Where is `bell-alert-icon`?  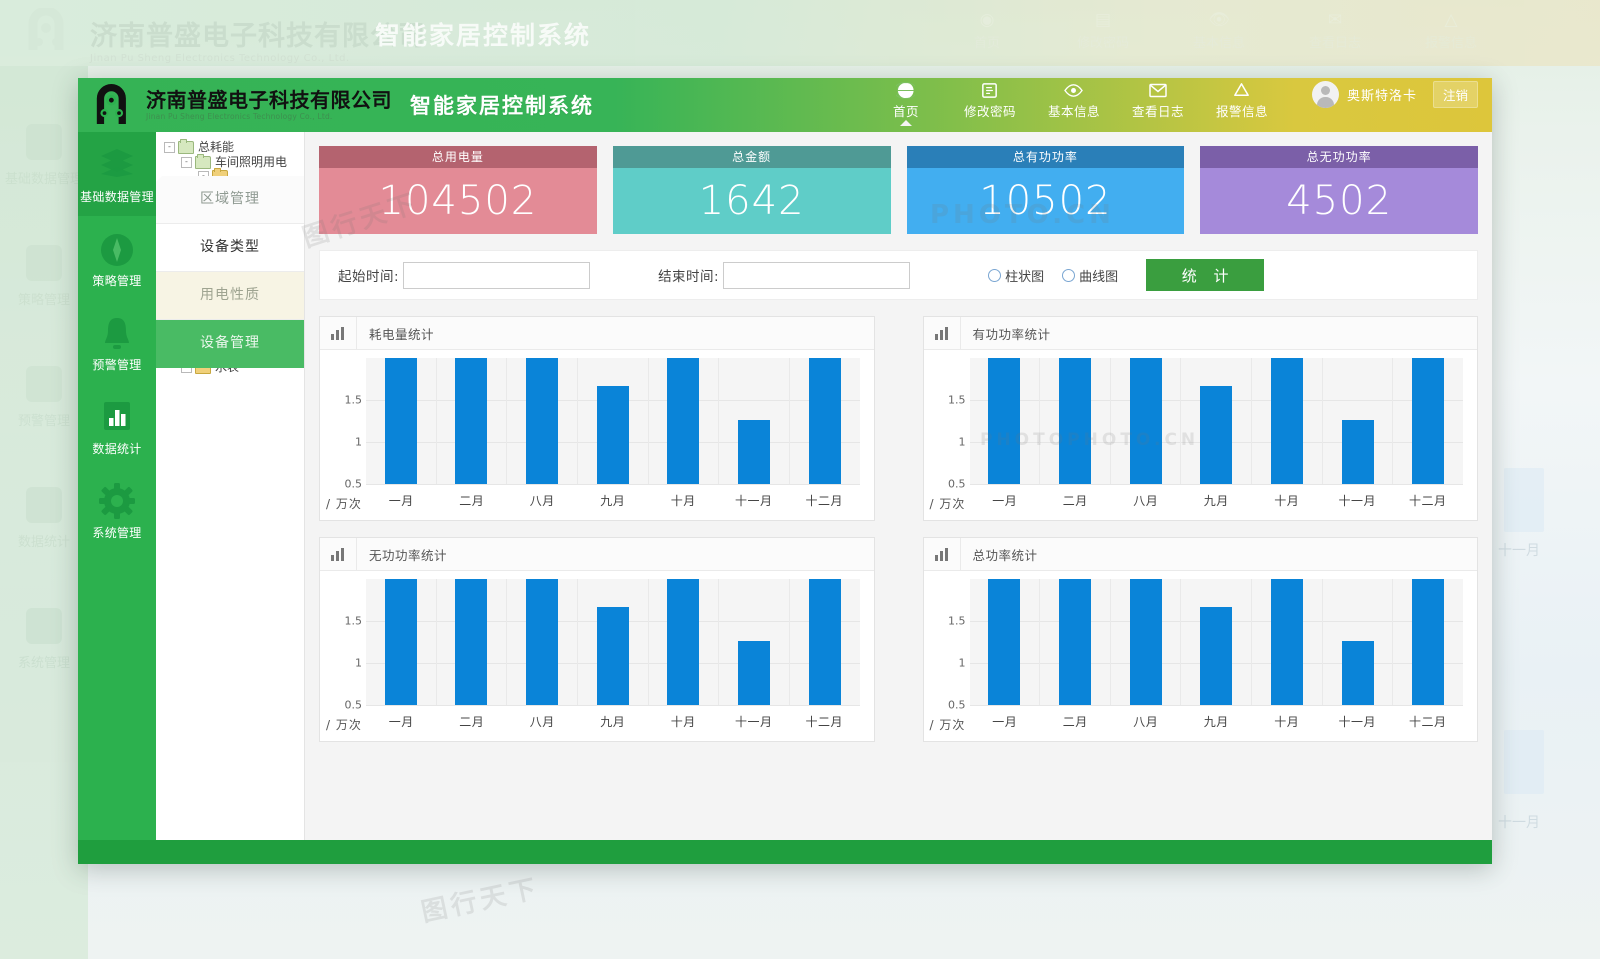 bell-alert-icon is located at coordinates (1242, 91).